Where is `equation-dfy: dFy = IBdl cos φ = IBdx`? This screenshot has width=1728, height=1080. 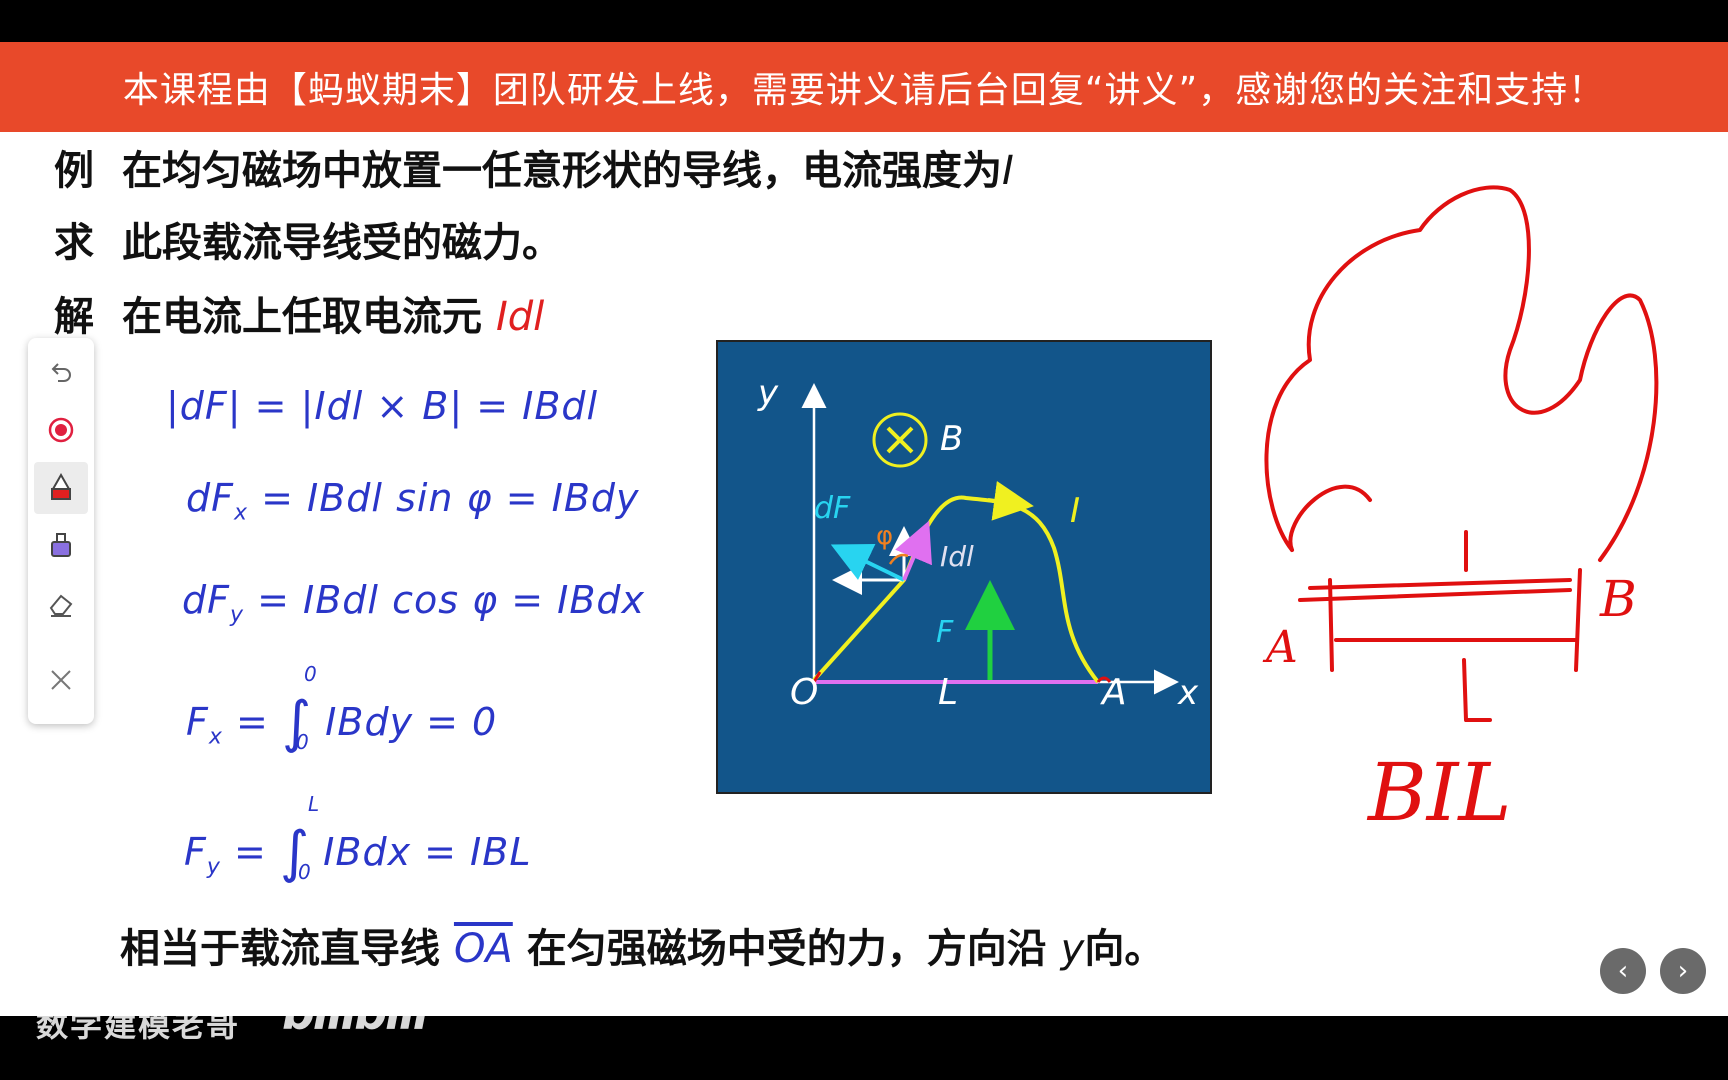
equation-dfy: dFy = IBdl cos φ = IBdx is located at coordinates (414, 603).